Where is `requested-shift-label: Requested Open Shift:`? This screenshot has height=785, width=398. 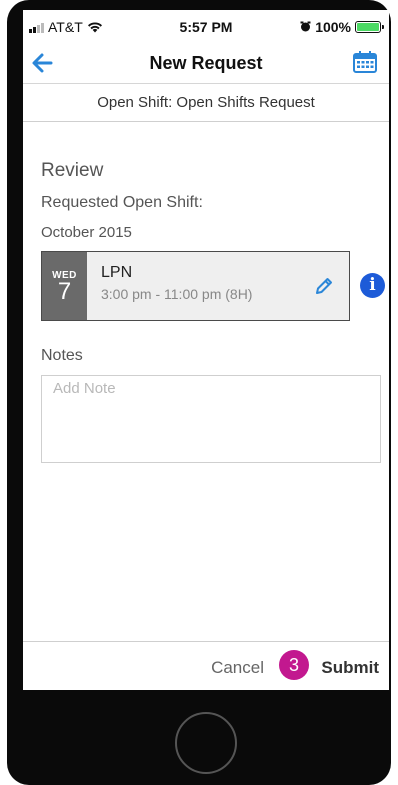
requested-shift-label: Requested Open Shift: is located at coordinates (122, 202).